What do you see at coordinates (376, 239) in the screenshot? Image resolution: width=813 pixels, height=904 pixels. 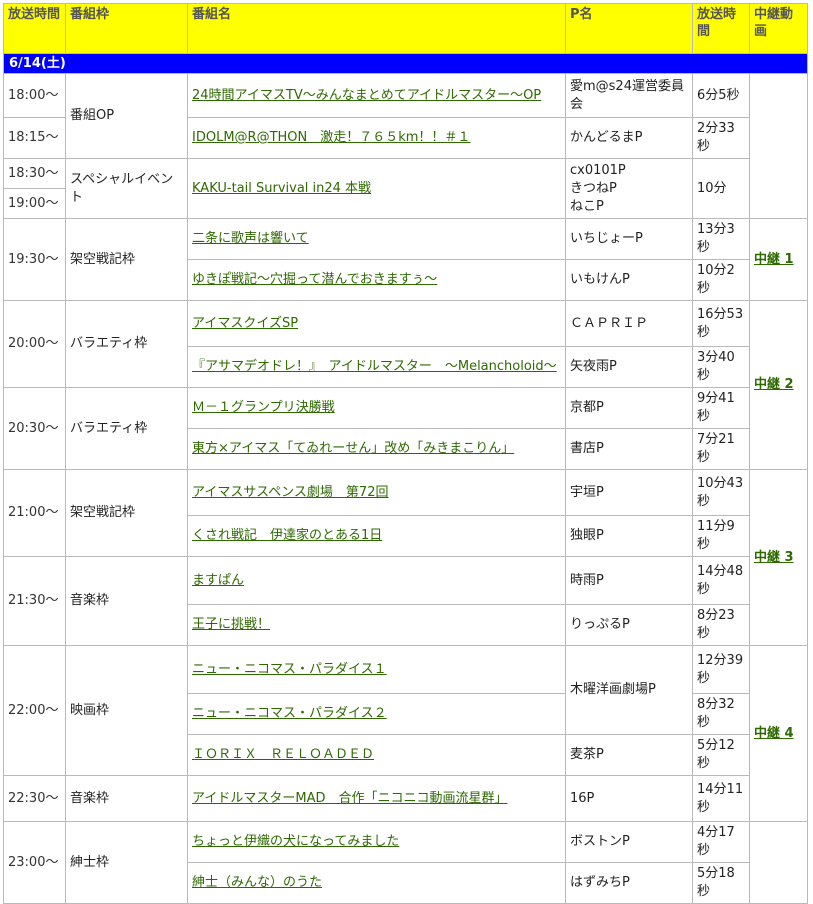 I see `program-cell: 二条に歌声は響いて` at bounding box center [376, 239].